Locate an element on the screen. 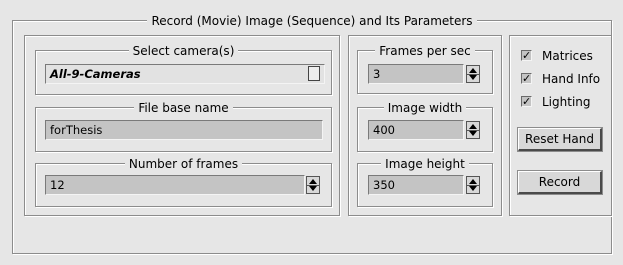  fps-input: 3 is located at coordinates (416, 74).